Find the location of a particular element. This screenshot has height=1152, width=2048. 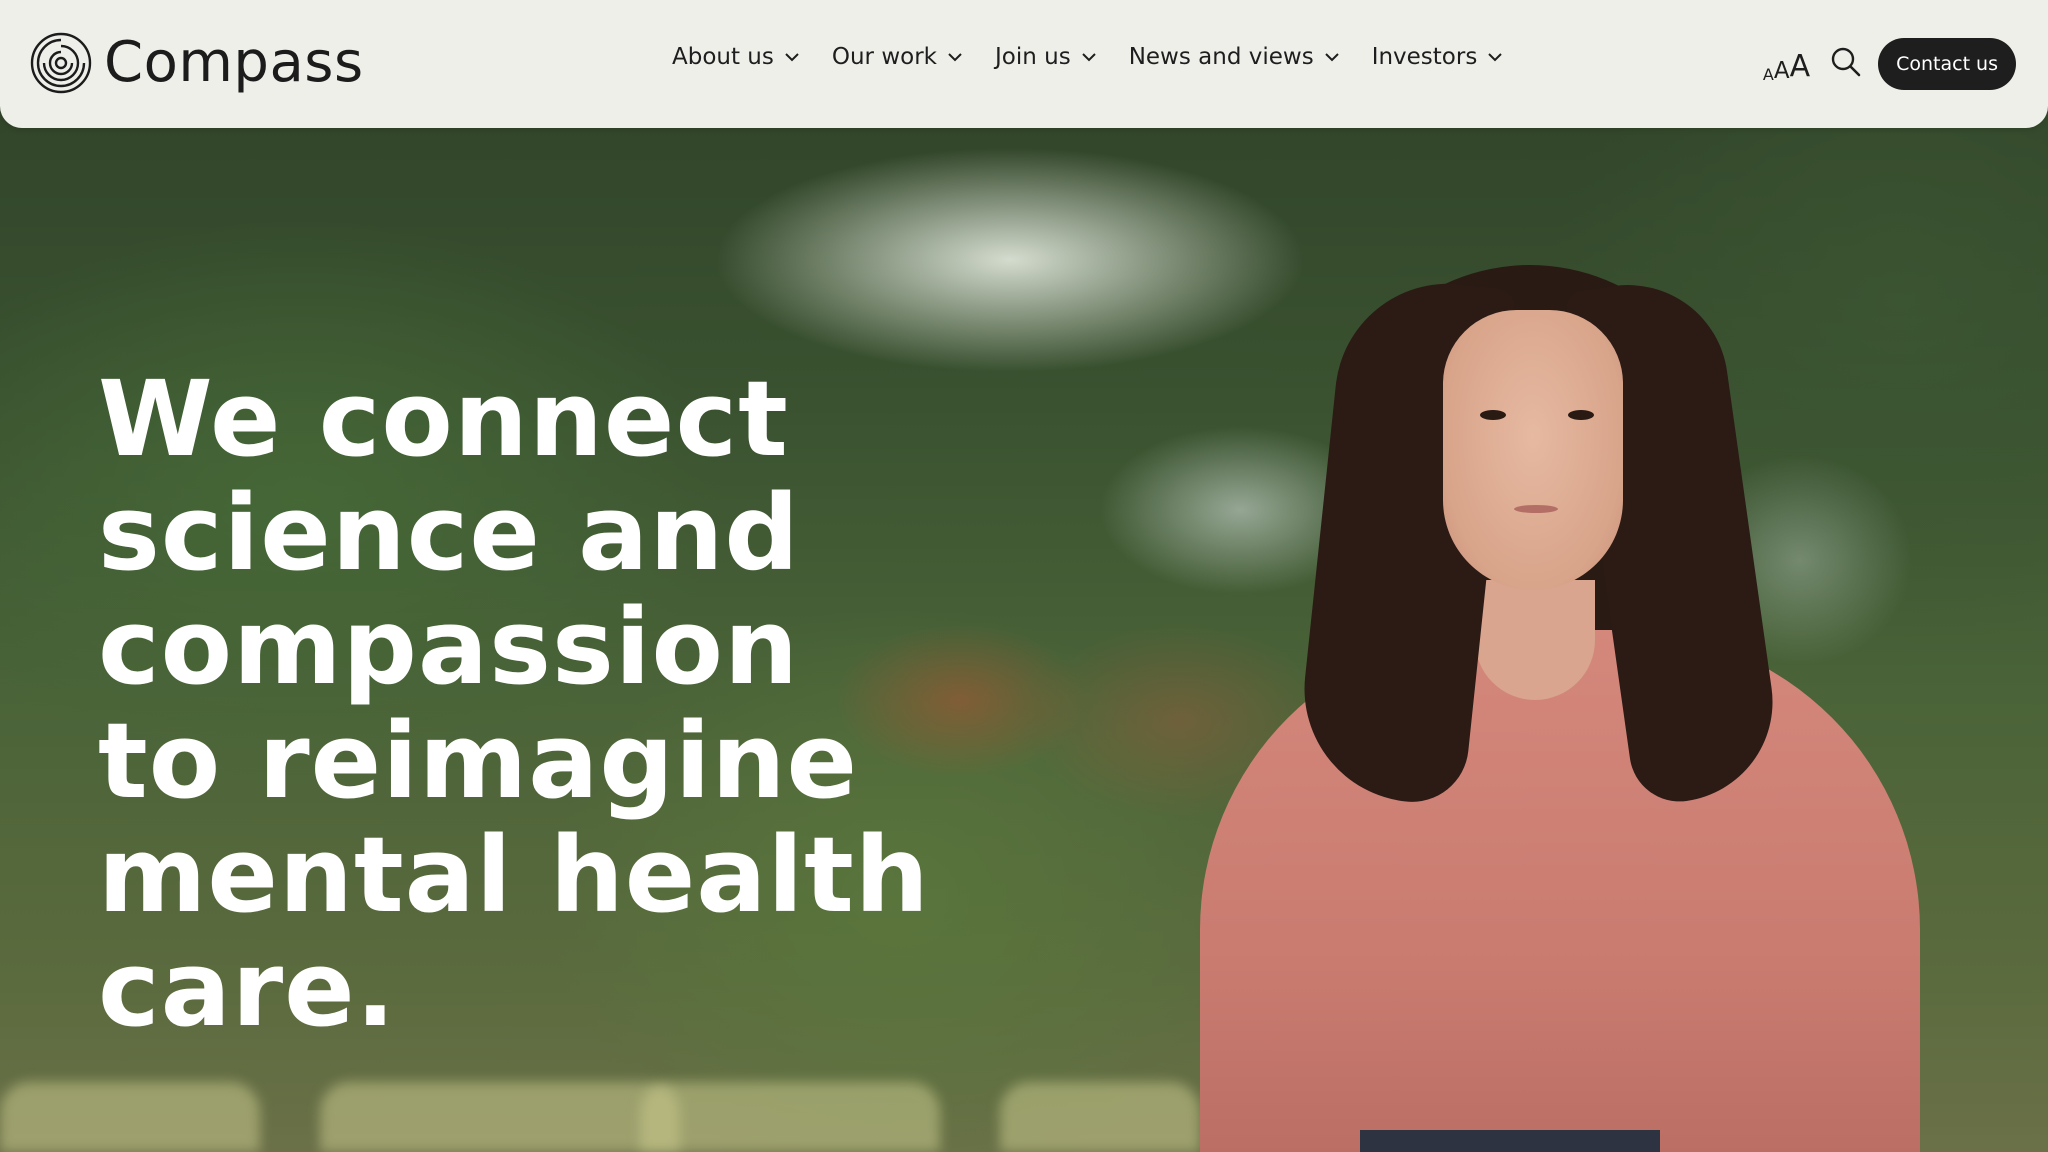

nav-item-our-work: Our work is located at coordinates (897, 57).